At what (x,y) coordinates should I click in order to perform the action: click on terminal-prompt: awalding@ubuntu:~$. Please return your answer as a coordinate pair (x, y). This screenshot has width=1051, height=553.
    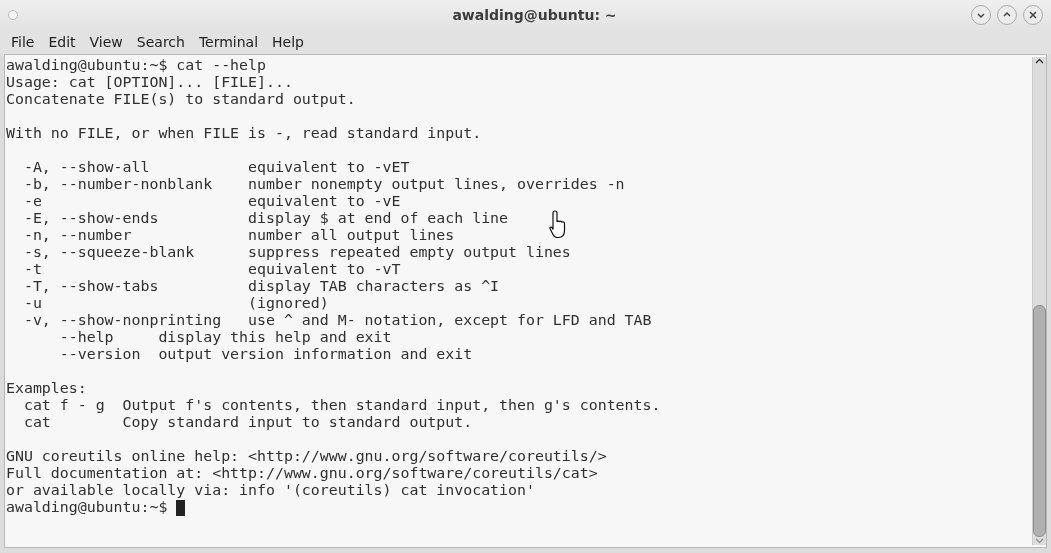
    Looking at the image, I should click on (87, 507).